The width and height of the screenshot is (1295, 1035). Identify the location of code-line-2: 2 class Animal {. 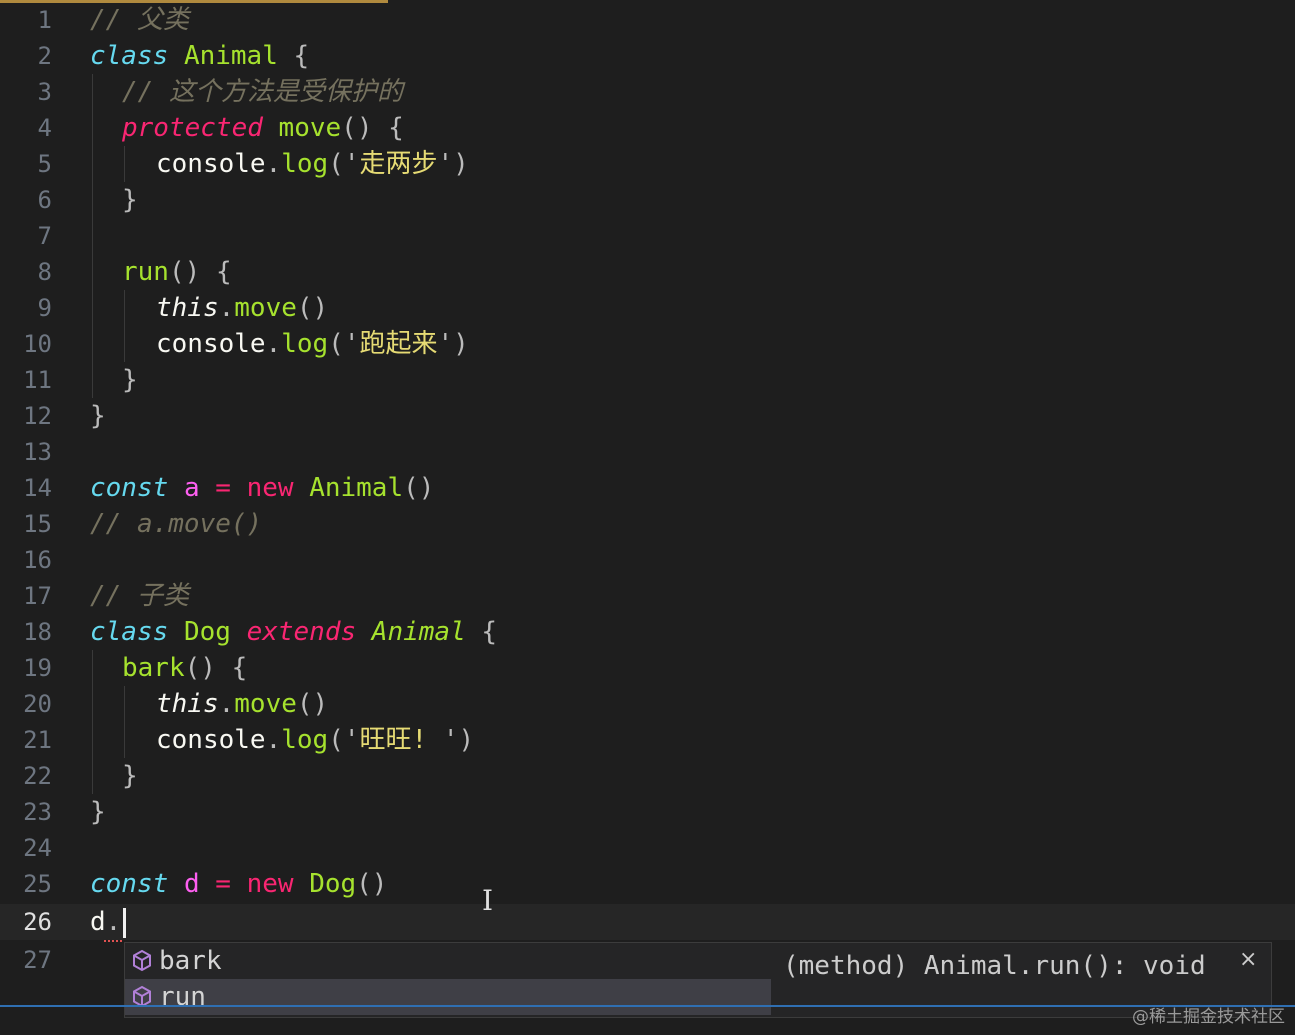
(647, 56).